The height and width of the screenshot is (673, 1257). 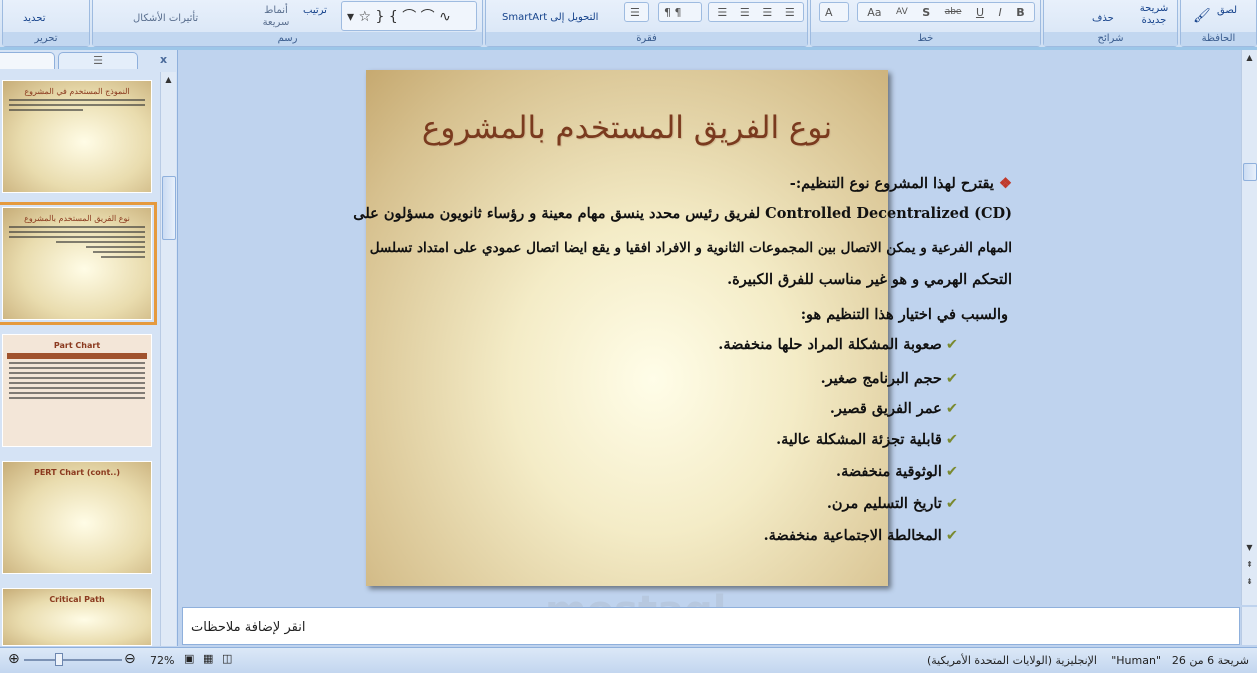 I want to click on checklist-item: ✔صعوبة المشكلة المراد حلها منخفضة., so click(x=838, y=344).